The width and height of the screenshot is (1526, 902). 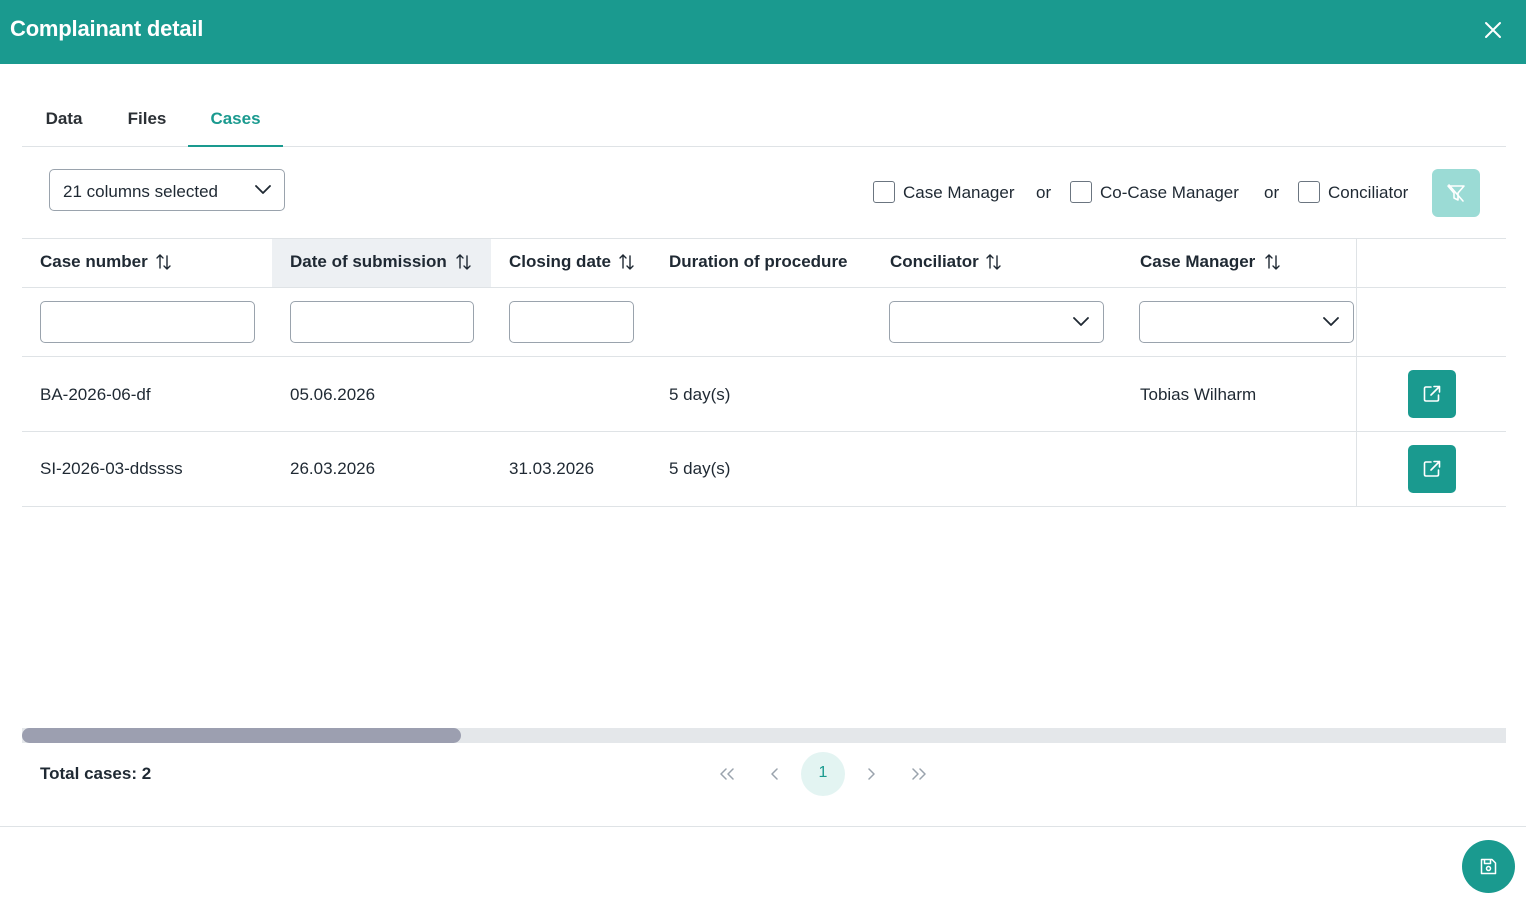 I want to click on case-manager-filter-label: Case Manager, so click(x=959, y=192).